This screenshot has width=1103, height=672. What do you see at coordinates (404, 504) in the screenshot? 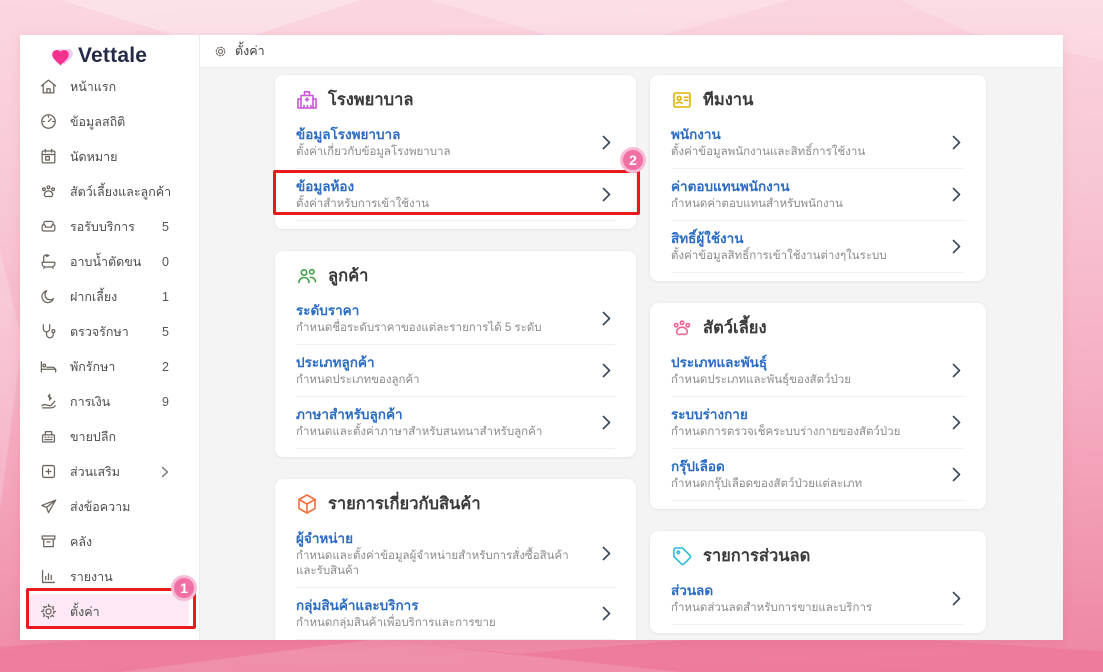
I see `card-product-title: รายการเกี่ยวกับสินค้า` at bounding box center [404, 504].